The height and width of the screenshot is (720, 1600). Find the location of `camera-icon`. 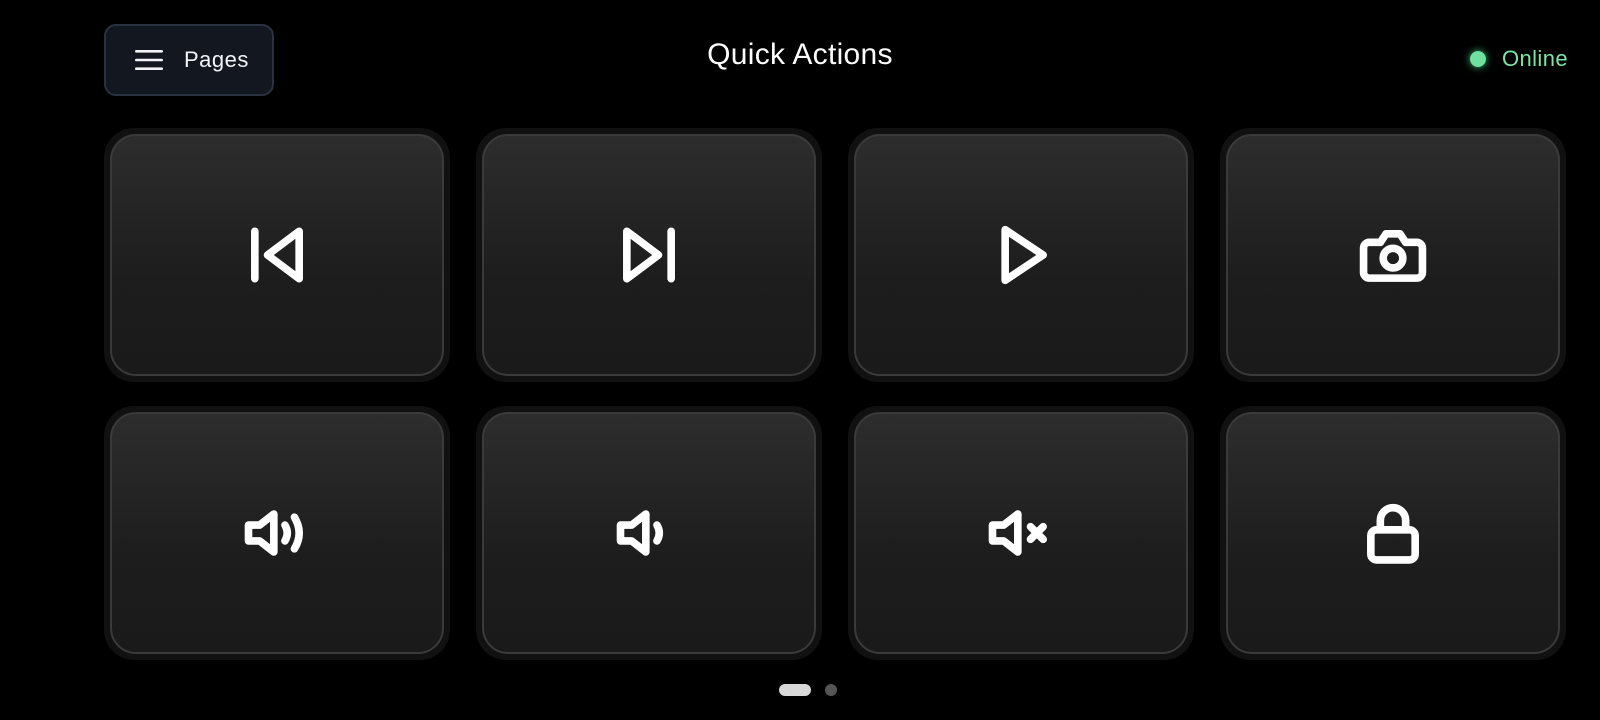

camera-icon is located at coordinates (1393, 255).